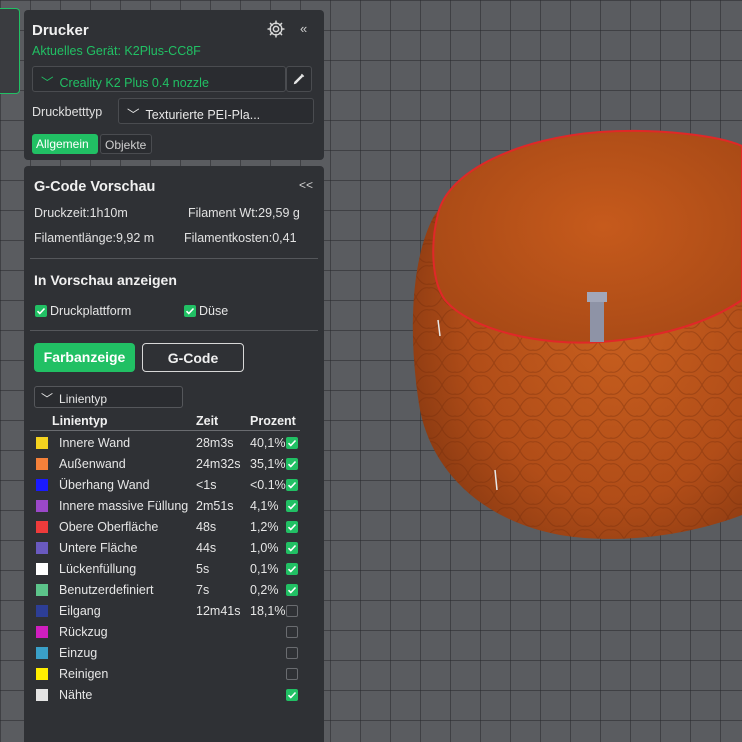  What do you see at coordinates (264, 527) in the screenshot?
I see `line-type-percent: 1,2%` at bounding box center [264, 527].